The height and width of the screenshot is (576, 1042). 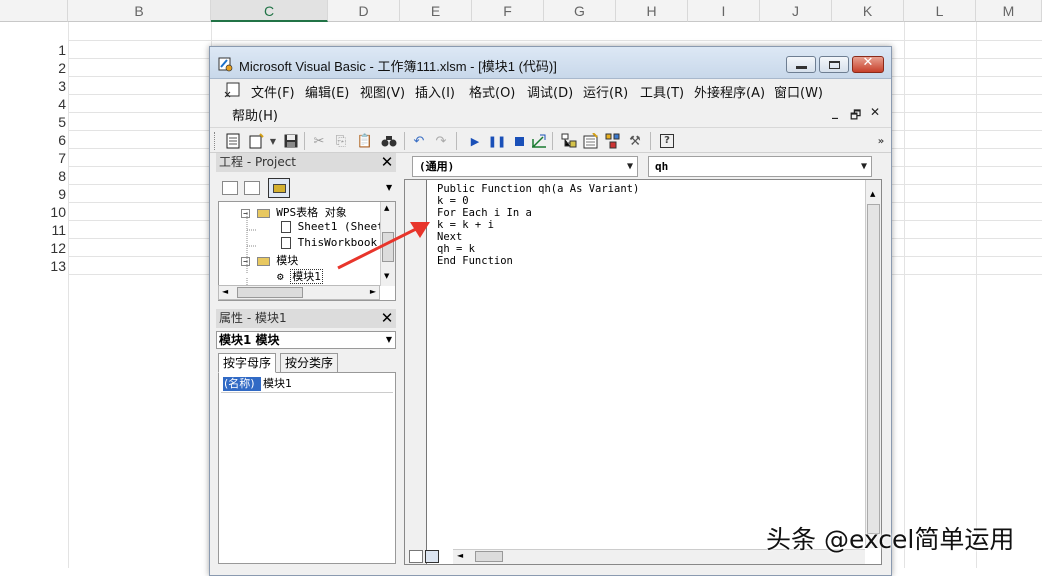 What do you see at coordinates (139, 11) in the screenshot?
I see `column-header-b: B` at bounding box center [139, 11].